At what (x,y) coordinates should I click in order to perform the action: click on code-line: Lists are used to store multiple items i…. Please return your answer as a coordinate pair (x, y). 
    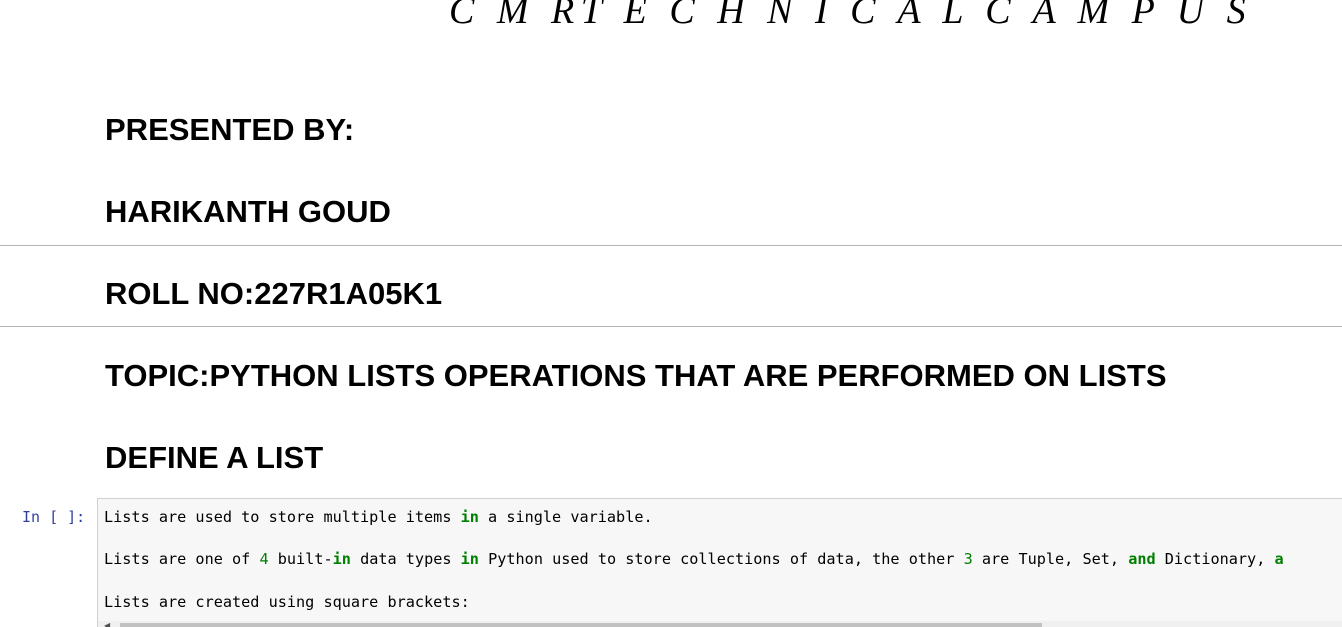
    Looking at the image, I should click on (378, 517).